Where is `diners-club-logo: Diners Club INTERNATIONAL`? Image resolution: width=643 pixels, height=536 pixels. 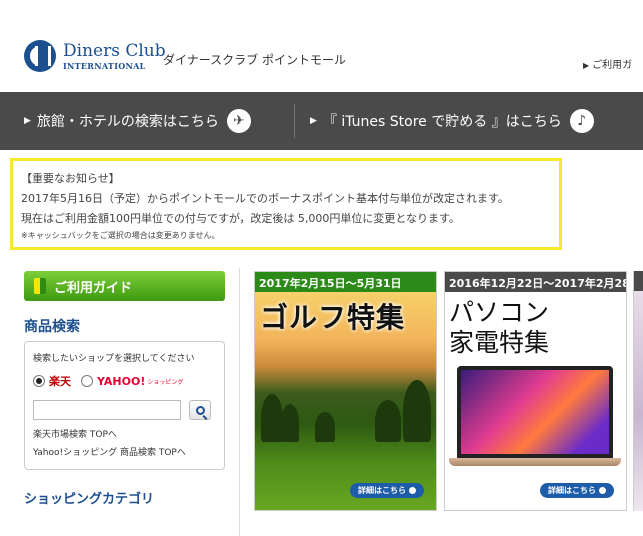
diners-club-logo: Diners Club INTERNATIONAL is located at coordinates (95, 56).